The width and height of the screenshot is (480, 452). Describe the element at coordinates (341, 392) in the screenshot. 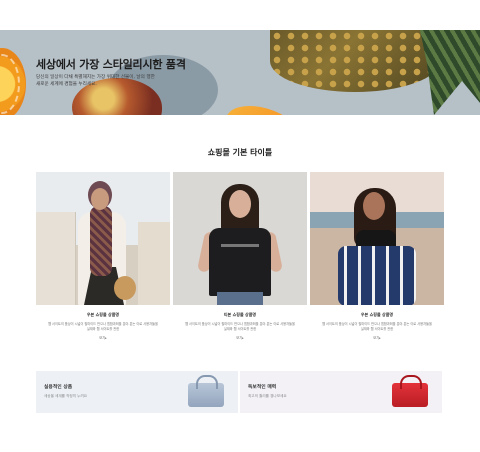

I see `promo-banner-unique: 독보적인 매력 최고의 퀄리를 경나보세요` at that location.